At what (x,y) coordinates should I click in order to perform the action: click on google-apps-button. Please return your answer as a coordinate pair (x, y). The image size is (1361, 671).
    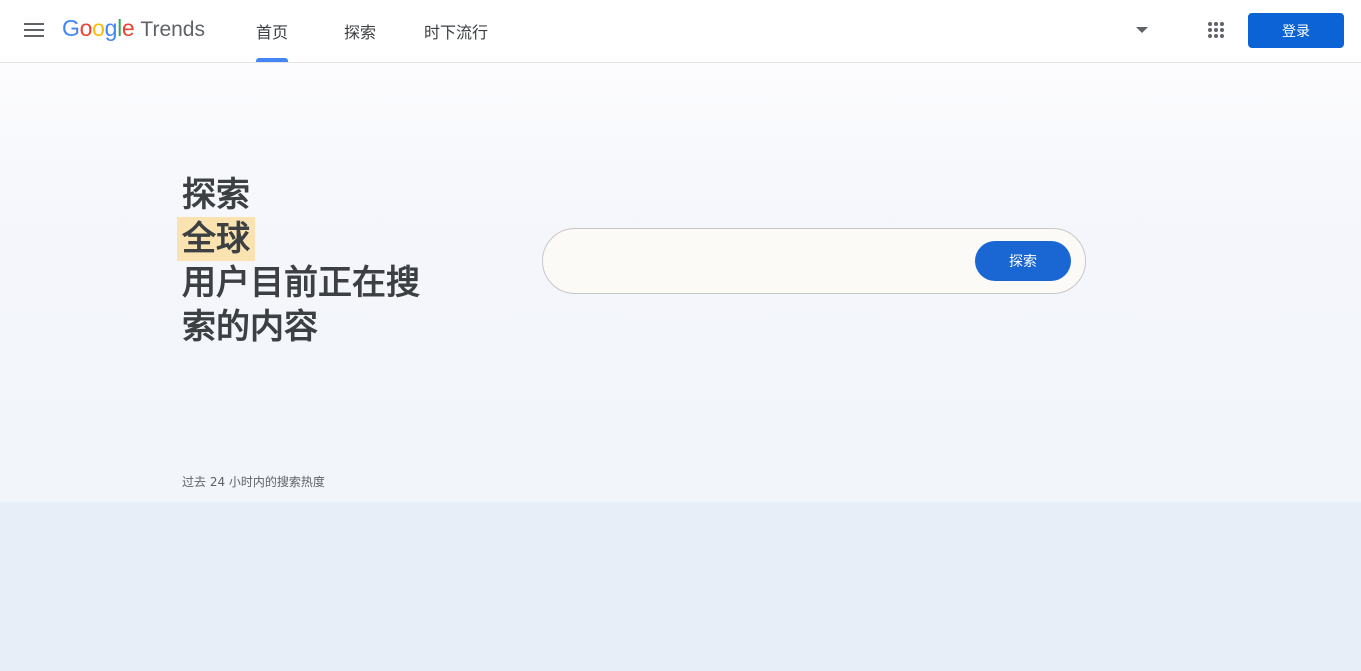
    Looking at the image, I should click on (1216, 30).